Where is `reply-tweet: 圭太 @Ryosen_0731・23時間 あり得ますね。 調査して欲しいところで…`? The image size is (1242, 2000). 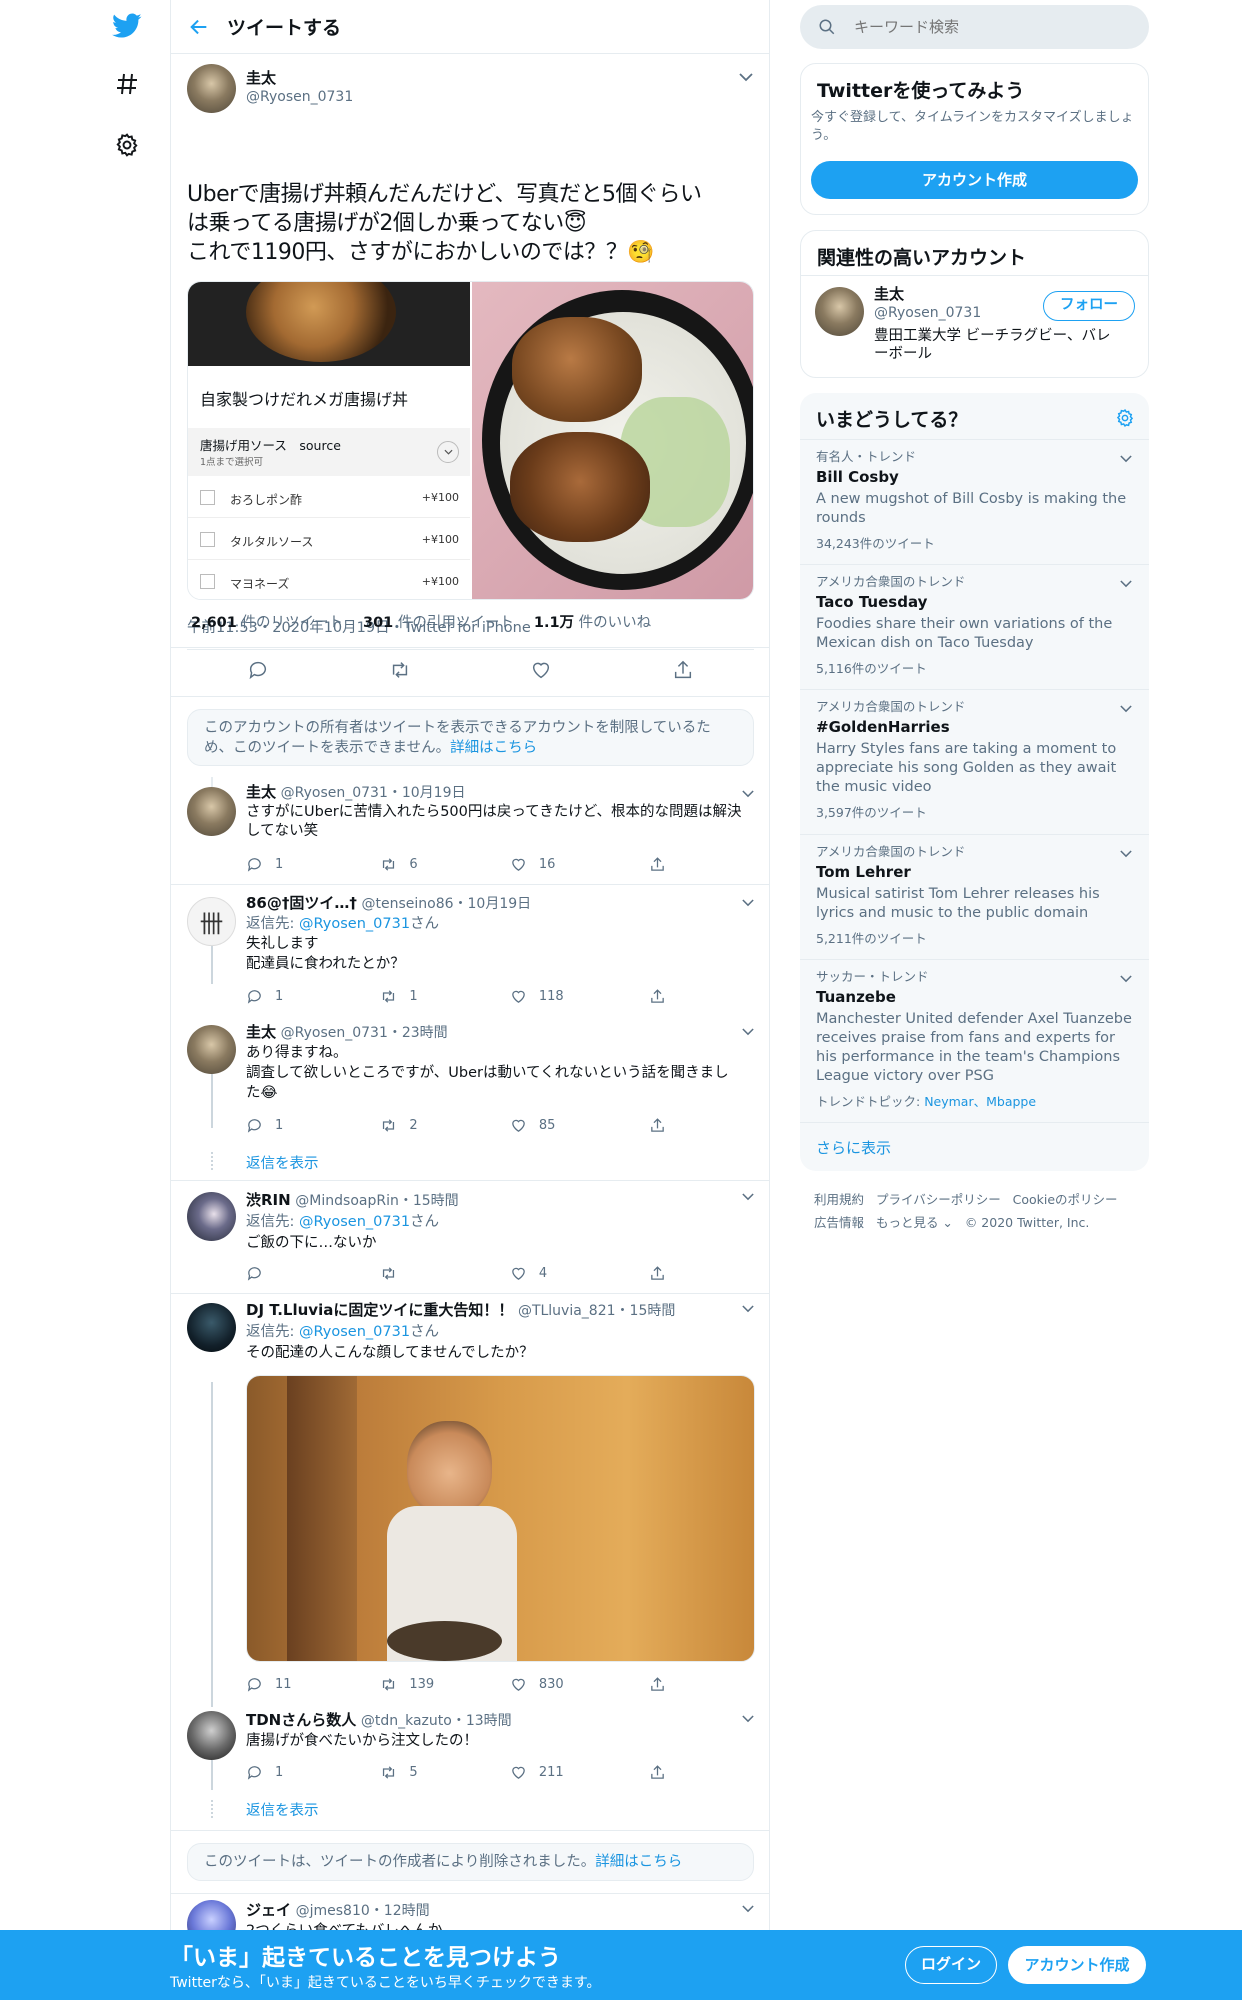 reply-tweet: 圭太 @Ryosen_0731・23時間 あり得ますね。 調査して欲しいところで… is located at coordinates (470, 1101).